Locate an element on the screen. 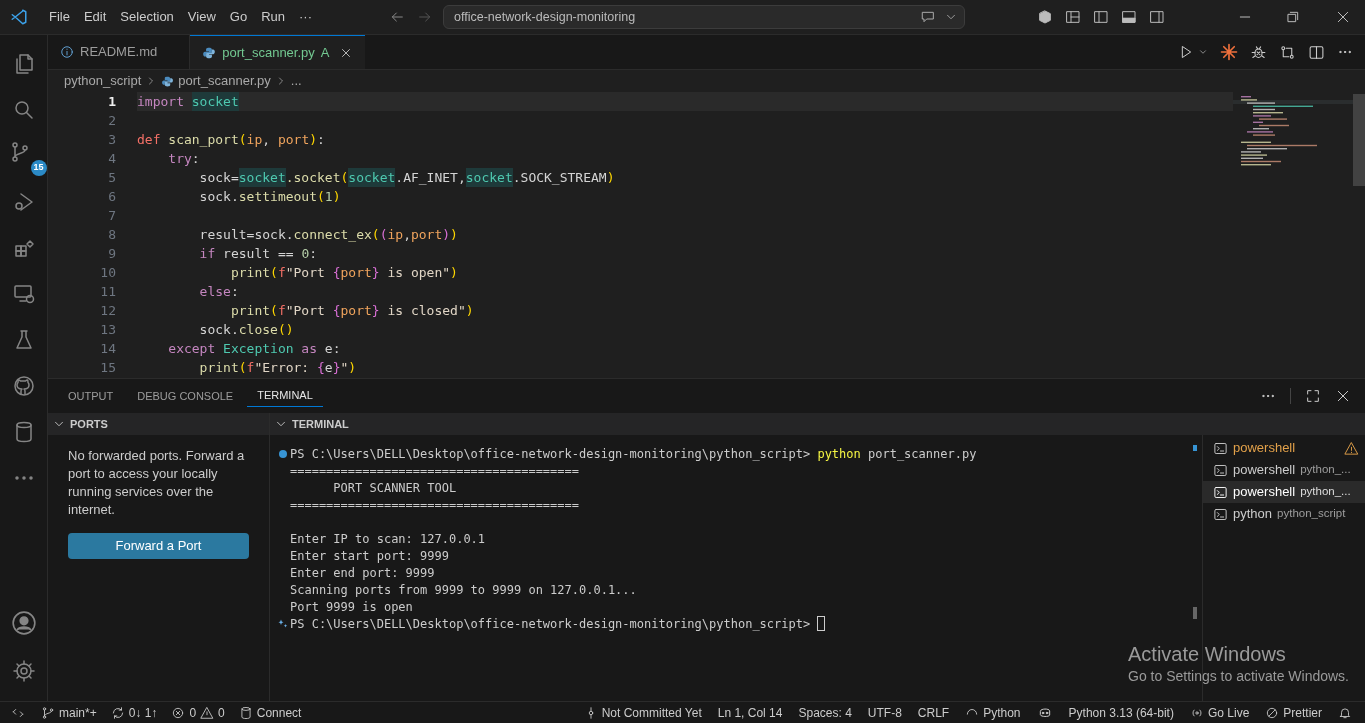  panel-toggle-icon is located at coordinates (1129, 17).